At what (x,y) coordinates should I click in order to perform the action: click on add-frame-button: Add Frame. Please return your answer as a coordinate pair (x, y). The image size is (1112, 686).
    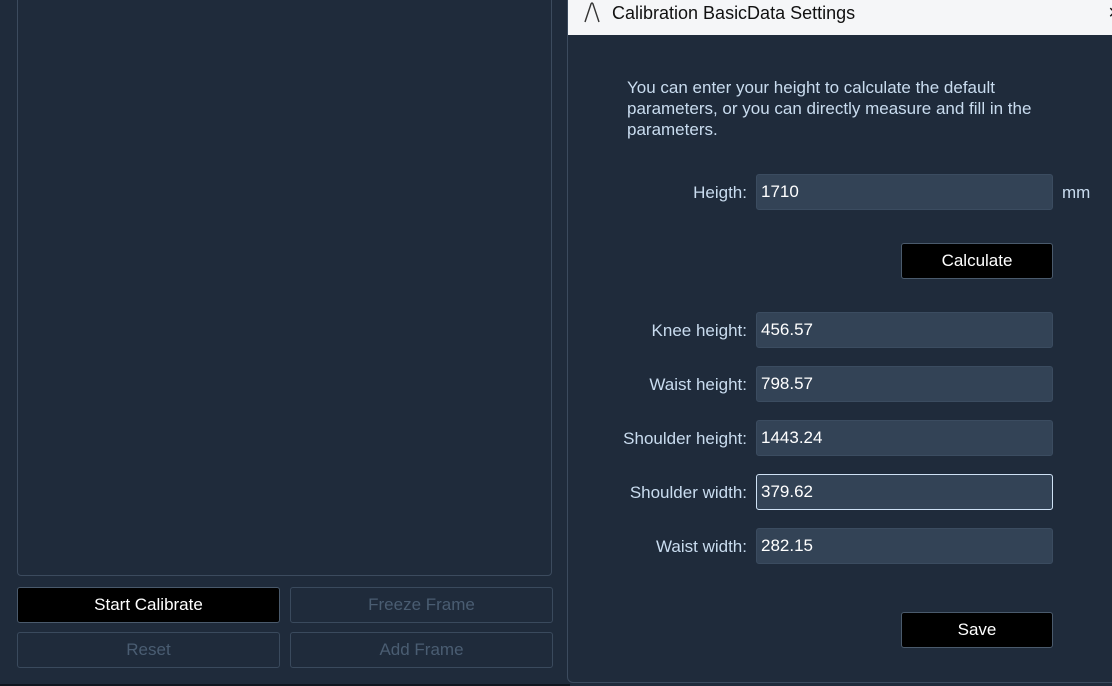
    Looking at the image, I should click on (421, 650).